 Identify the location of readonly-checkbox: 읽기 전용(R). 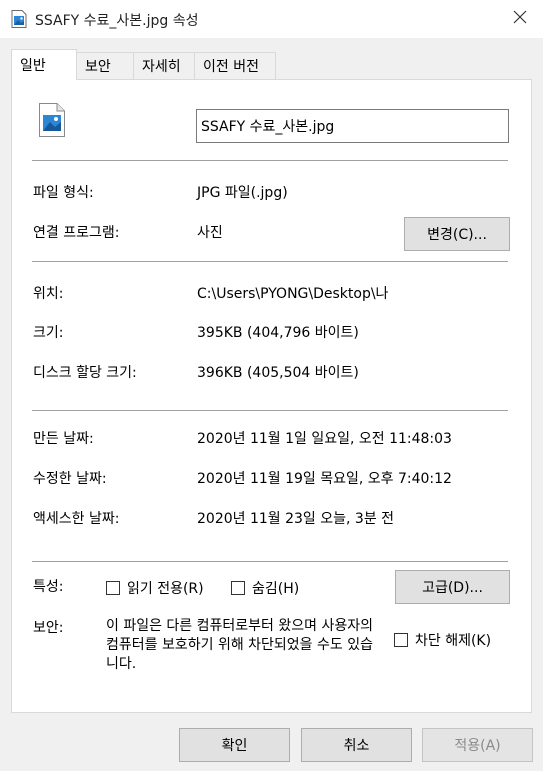
(155, 588).